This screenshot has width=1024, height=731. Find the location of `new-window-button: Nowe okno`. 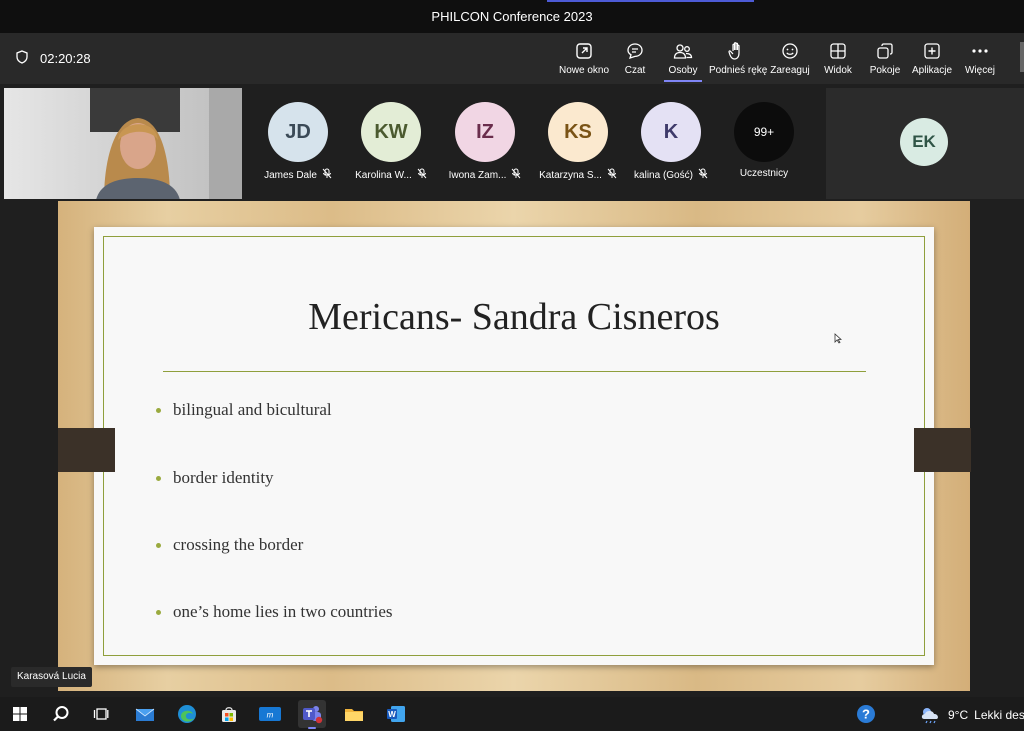

new-window-button: Nowe okno is located at coordinates (584, 58).